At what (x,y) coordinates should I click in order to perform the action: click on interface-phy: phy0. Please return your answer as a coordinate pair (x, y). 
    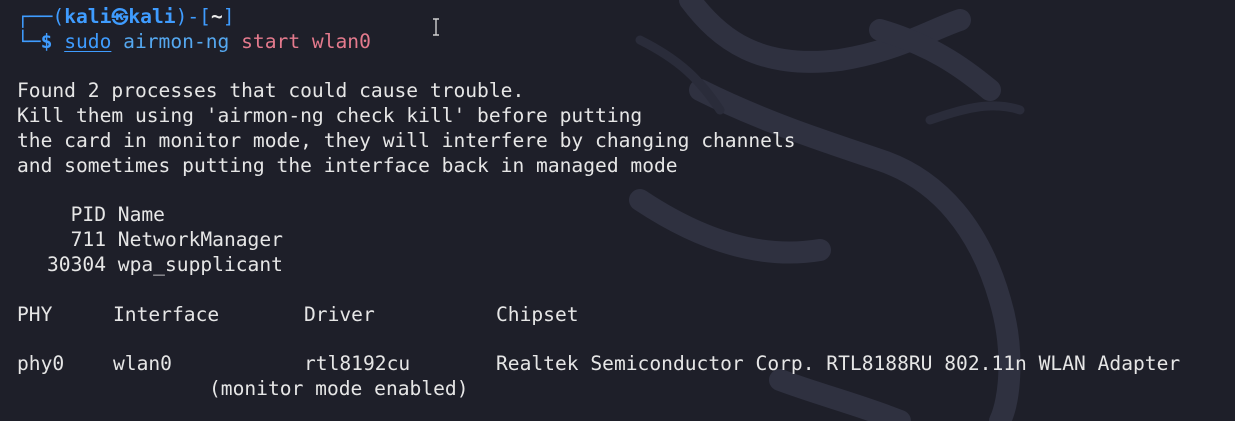
    Looking at the image, I should click on (41, 364).